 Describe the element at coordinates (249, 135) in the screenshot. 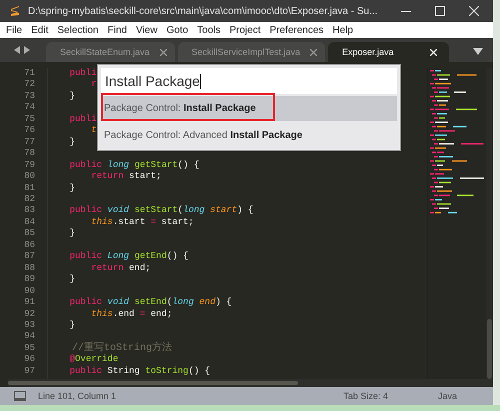

I see `palette-item: Package Control: Advanced Install Package` at that location.